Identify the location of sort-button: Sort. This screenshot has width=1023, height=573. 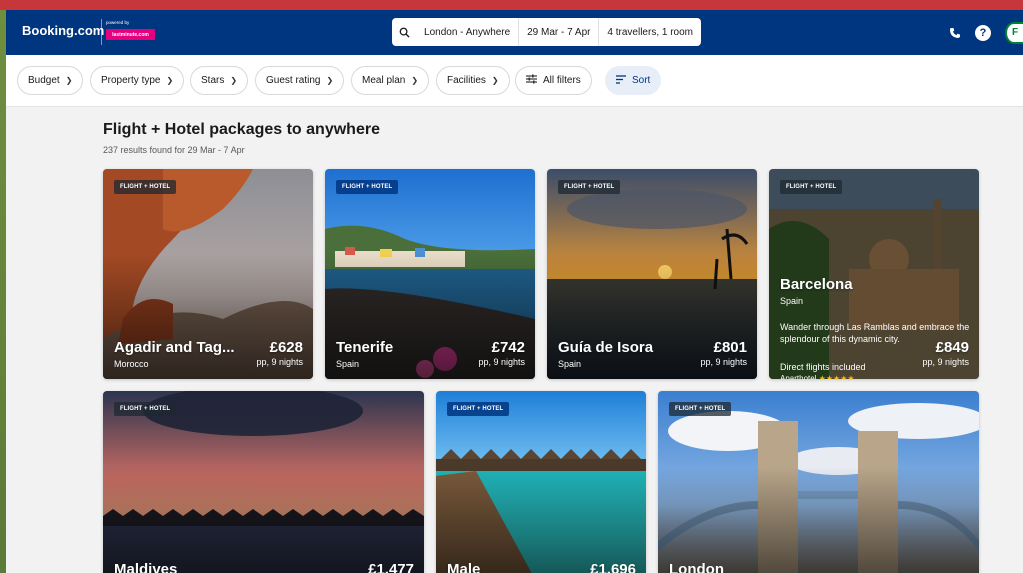
(633, 80).